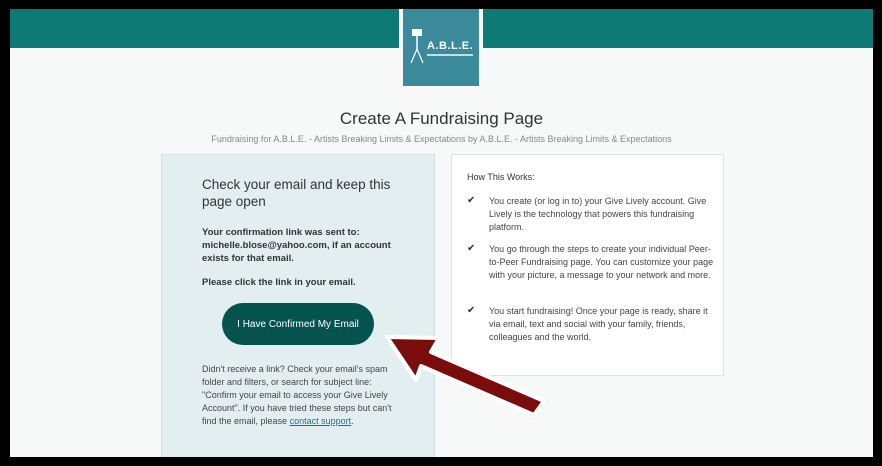 Image resolution: width=882 pixels, height=466 pixels. I want to click on logo: A.B.L.E., so click(441, 49).